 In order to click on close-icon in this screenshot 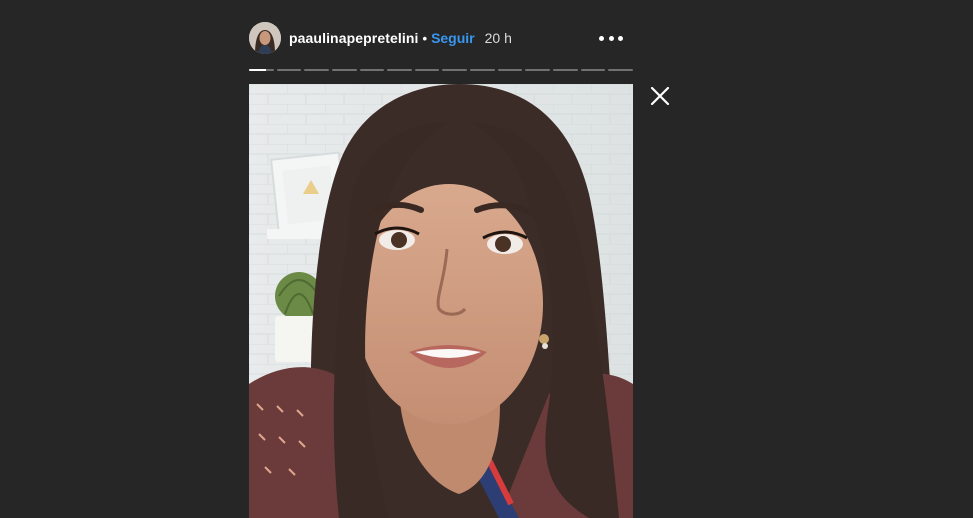, I will do `click(660, 96)`.